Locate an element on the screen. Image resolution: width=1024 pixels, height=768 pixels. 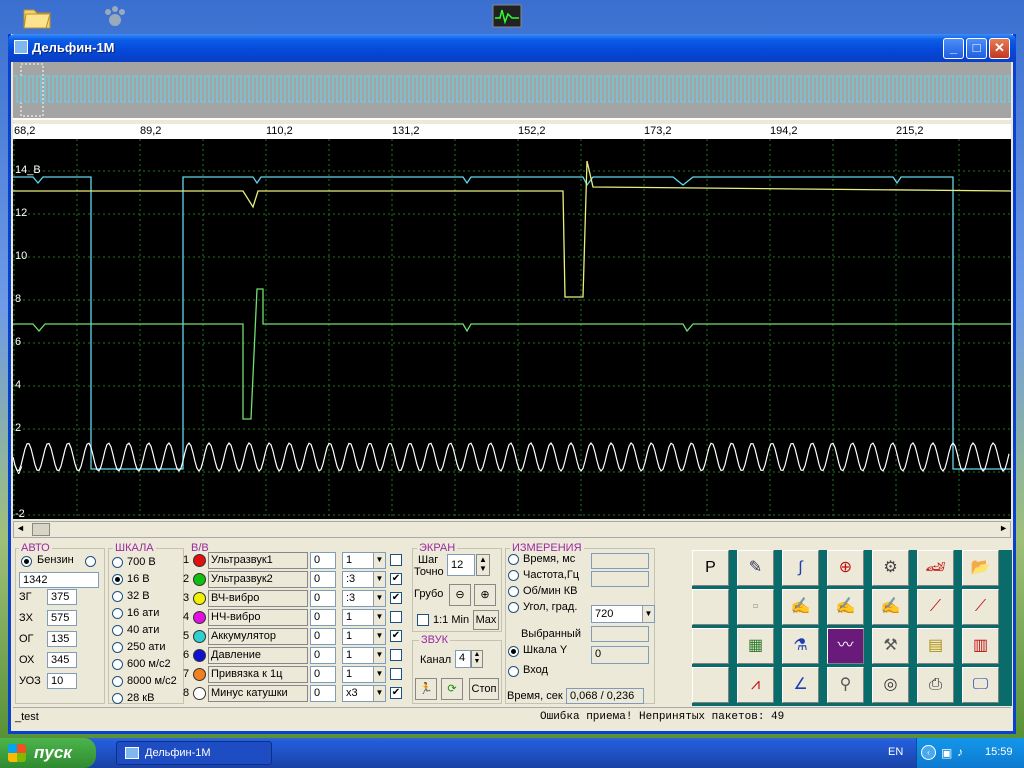
hand-edit-3-icon: ✍ is located at coordinates (890, 607).